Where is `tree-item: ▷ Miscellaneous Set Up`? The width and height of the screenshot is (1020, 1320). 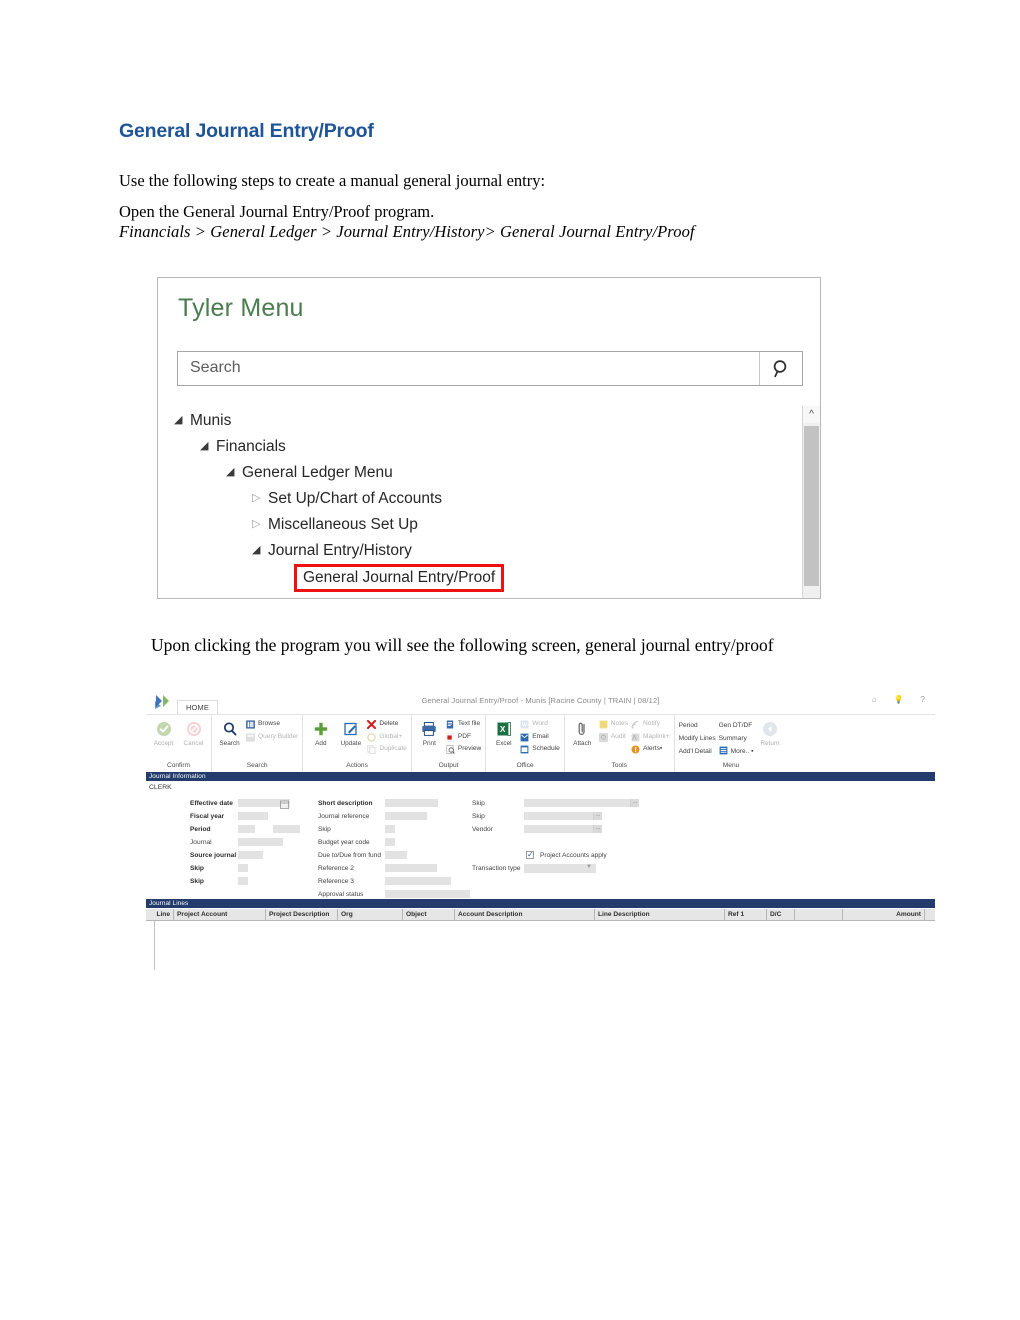
tree-item: ▷ Miscellaneous Set Up is located at coordinates (489, 524).